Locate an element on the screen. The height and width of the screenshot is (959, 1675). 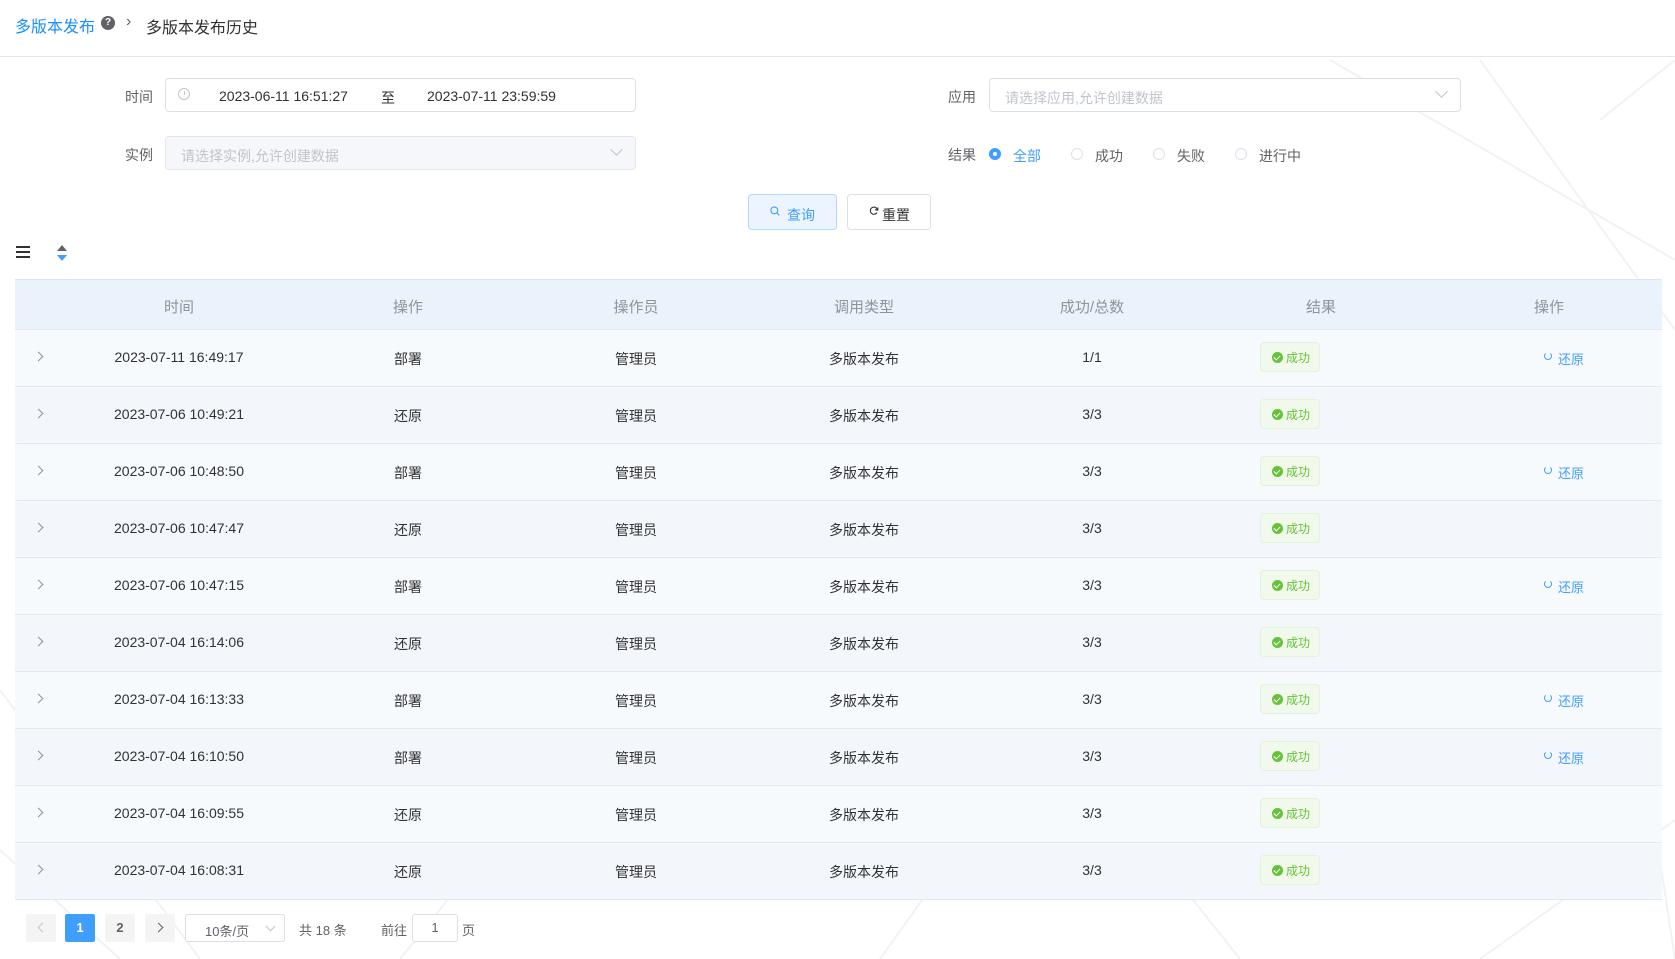
total-count: 共 18 条 is located at coordinates (323, 930).